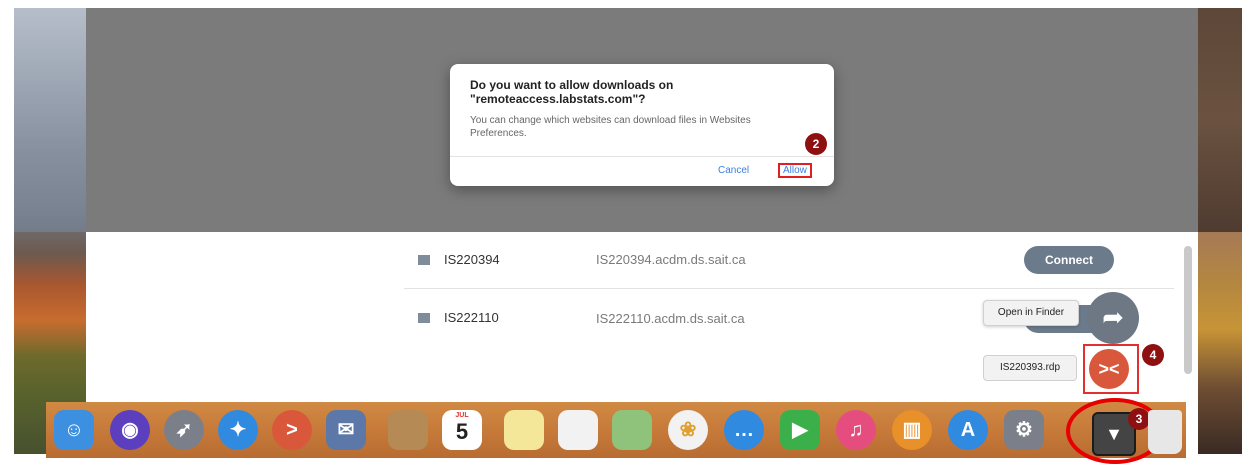  What do you see at coordinates (795, 170) in the screenshot?
I see `allow-button: Allow` at bounding box center [795, 170].